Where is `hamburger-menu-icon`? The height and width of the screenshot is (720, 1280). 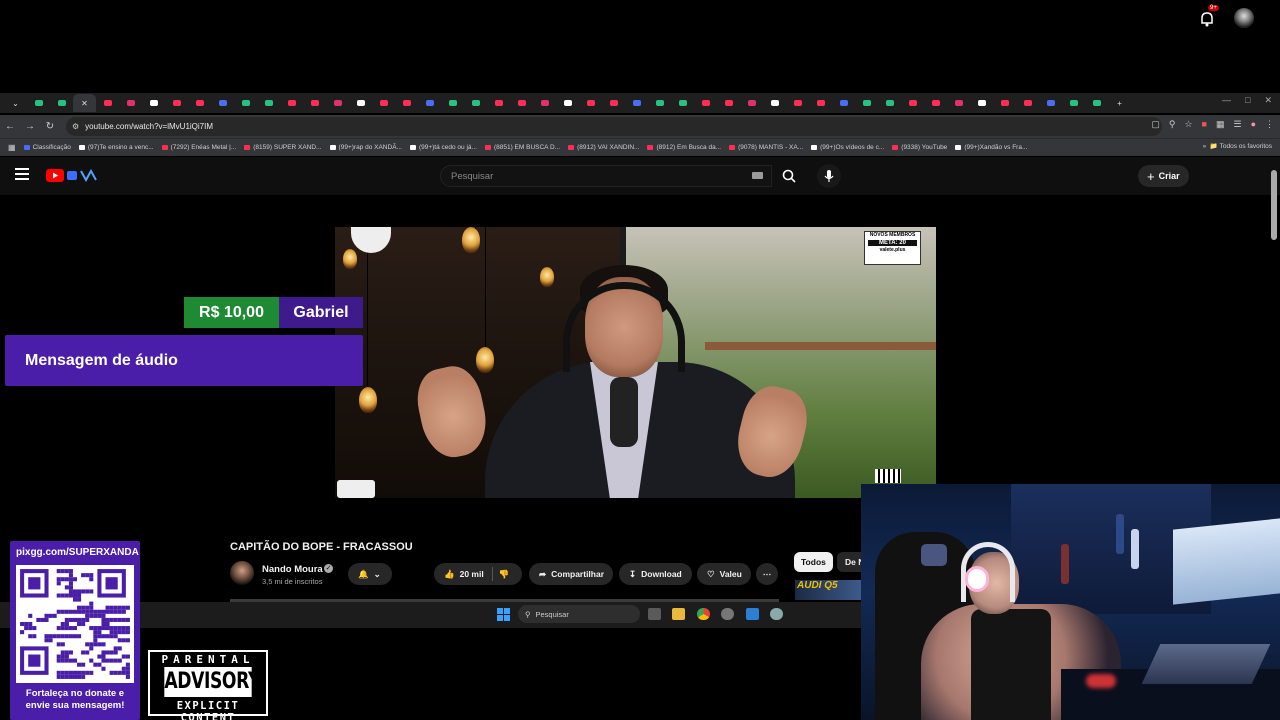 hamburger-menu-icon is located at coordinates (22, 175).